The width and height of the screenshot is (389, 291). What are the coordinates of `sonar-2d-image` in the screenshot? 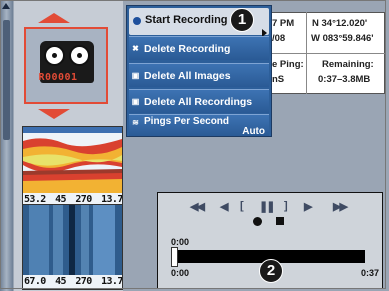 It's located at (72, 160).